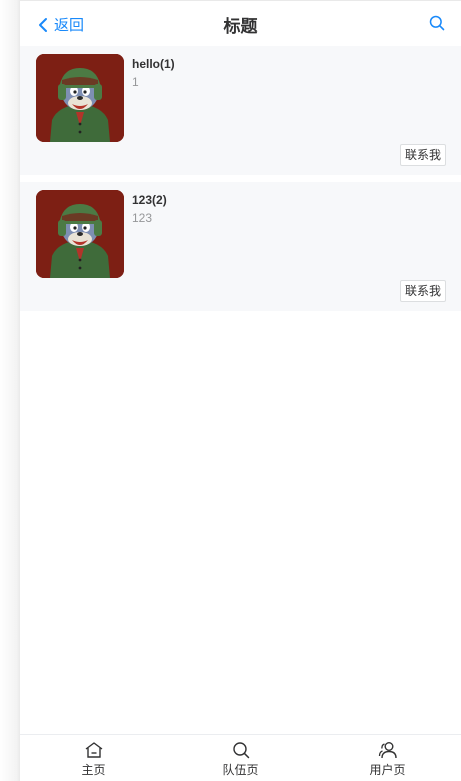  I want to click on home-icon, so click(93, 750).